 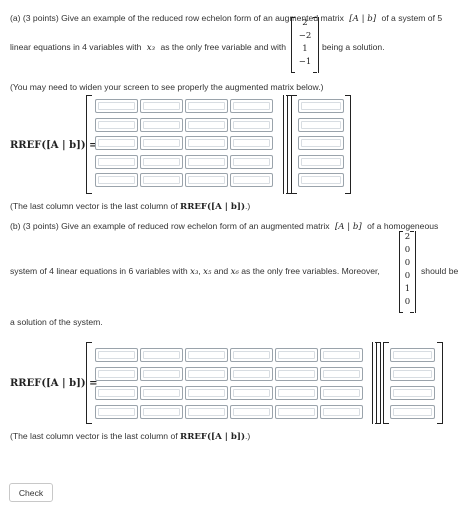 I want to click on part-b-coef-input-r2-c3, so click(x=206, y=374).